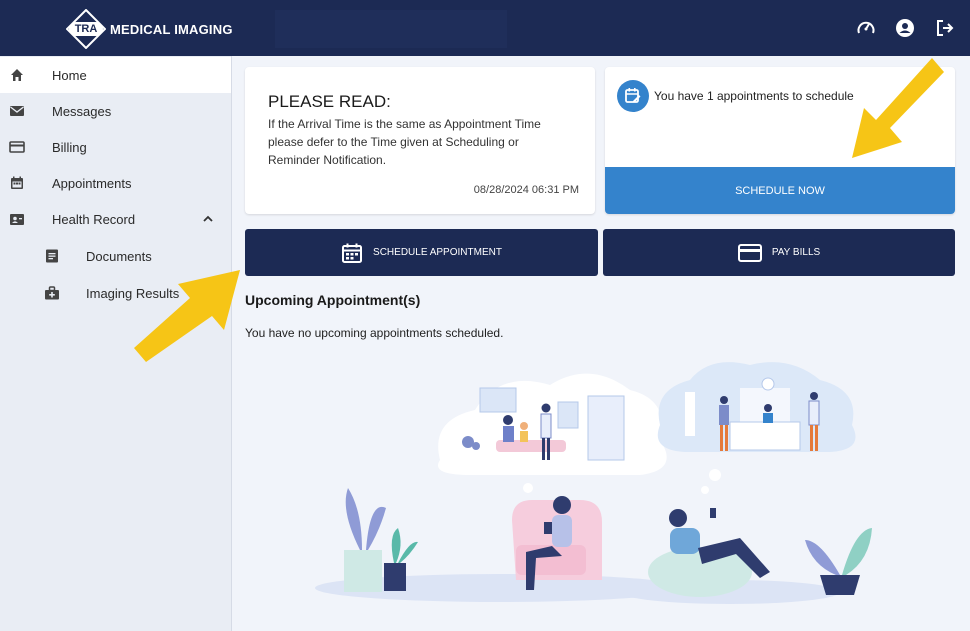  Describe the element at coordinates (437, 252) in the screenshot. I see `schedule-appointment-label: SCHEDULE APPOINTMENT` at that location.